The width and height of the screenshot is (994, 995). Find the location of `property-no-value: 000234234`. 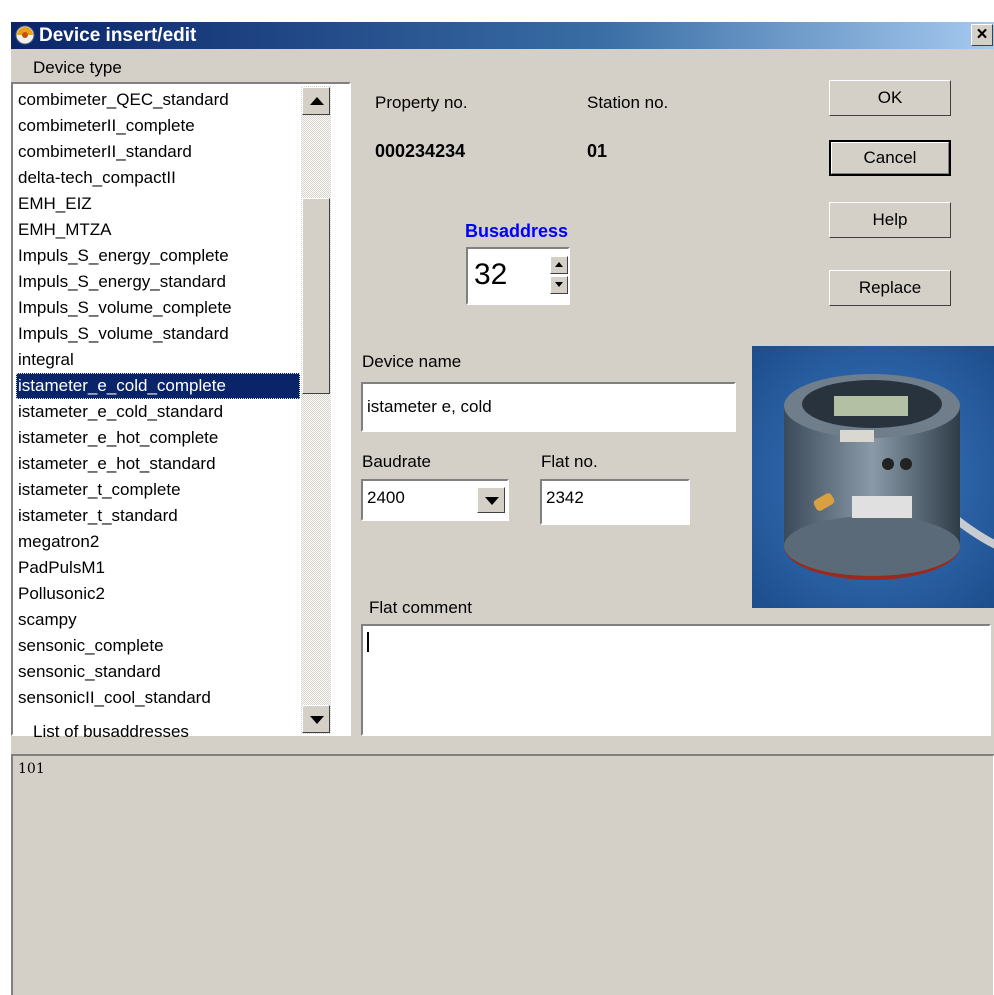

property-no-value: 000234234 is located at coordinates (420, 151).